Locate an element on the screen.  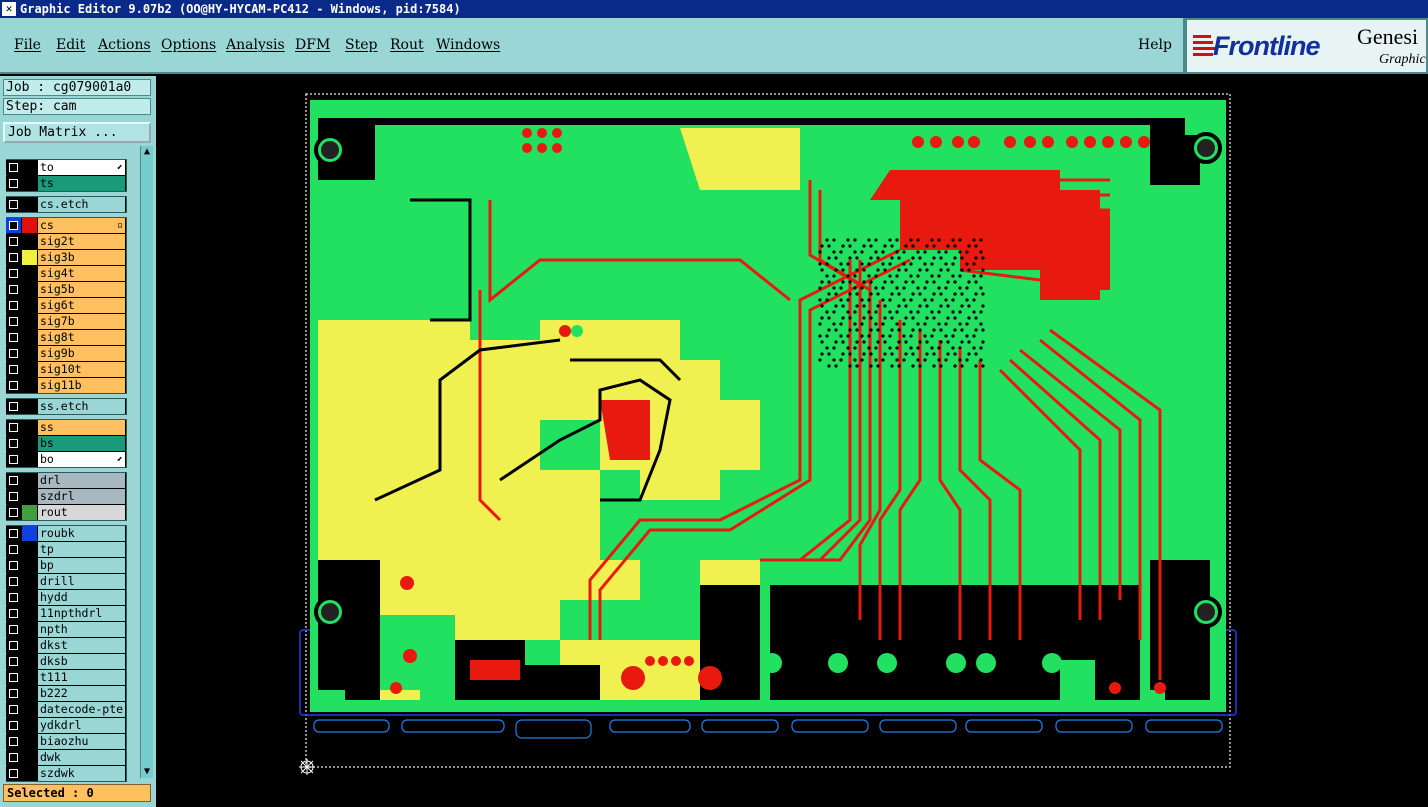
layer-name: sig2t is located at coordinates (81, 241).